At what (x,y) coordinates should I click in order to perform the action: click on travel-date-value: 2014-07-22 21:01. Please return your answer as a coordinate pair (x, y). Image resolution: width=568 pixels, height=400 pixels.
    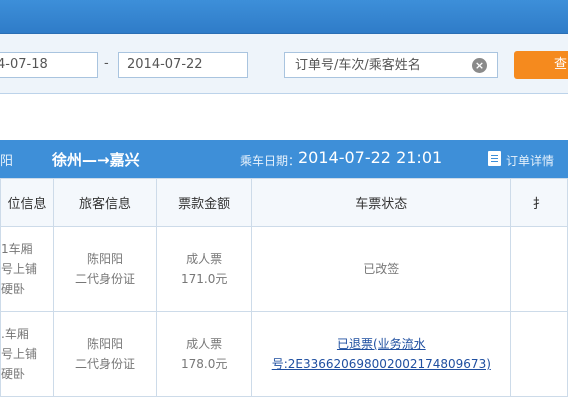
    Looking at the image, I should click on (370, 157).